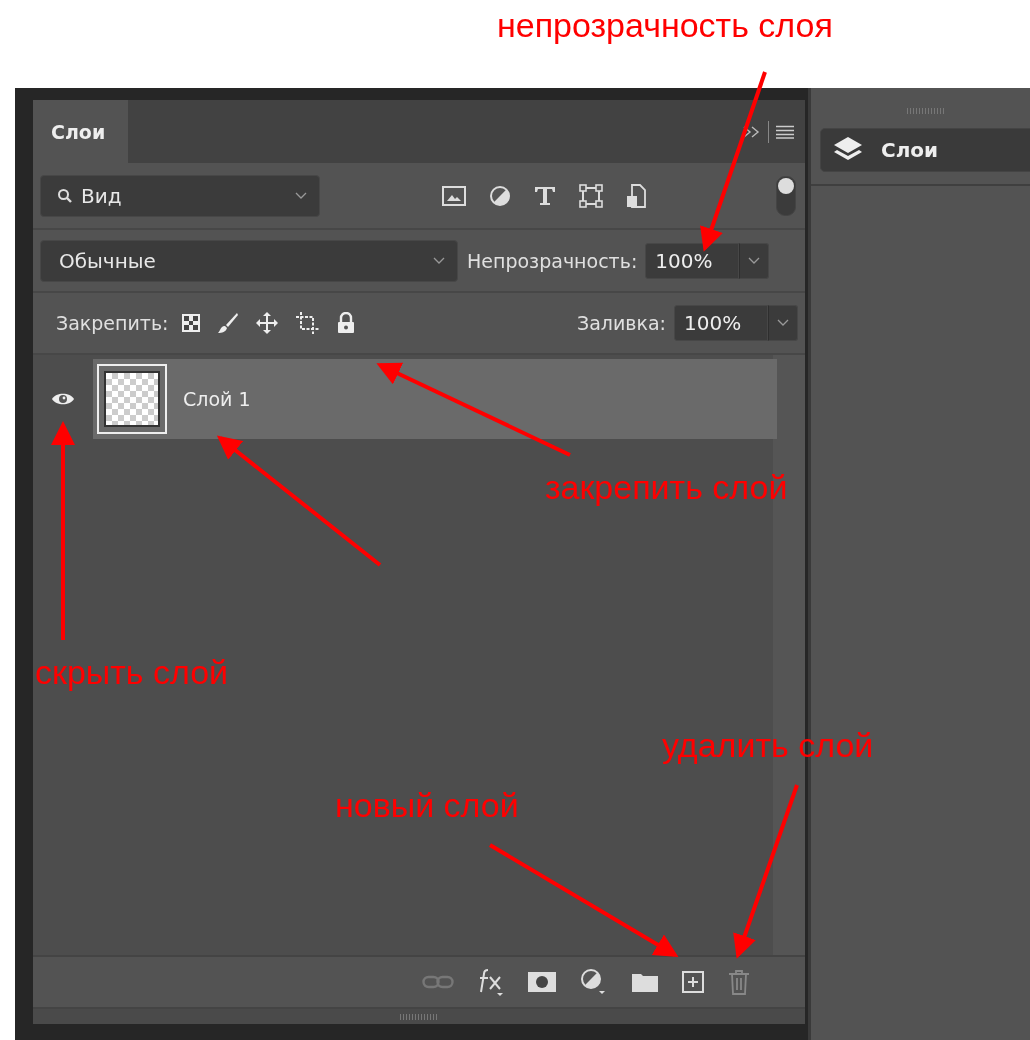  I want to click on layers-panel-button: Слои, so click(925, 150).